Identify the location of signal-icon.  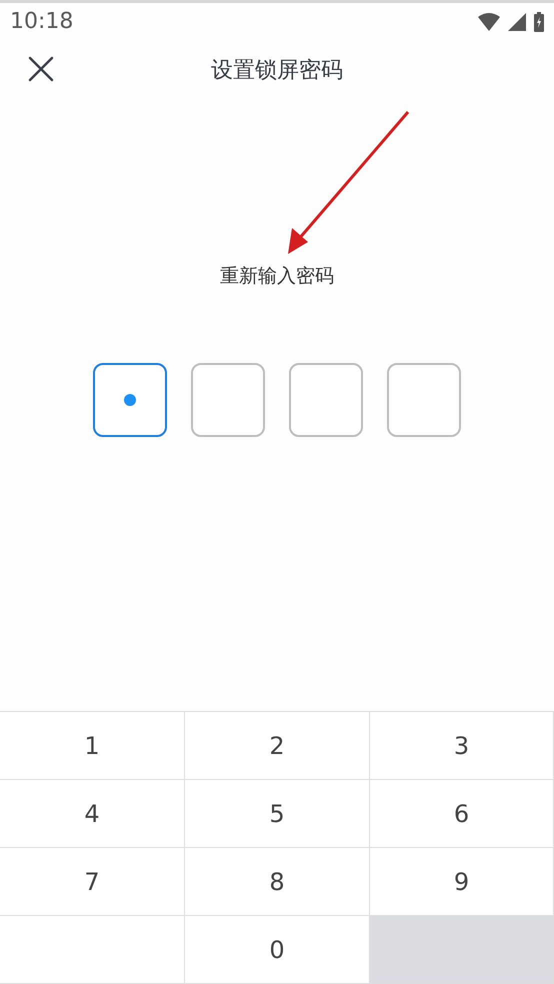
(517, 21).